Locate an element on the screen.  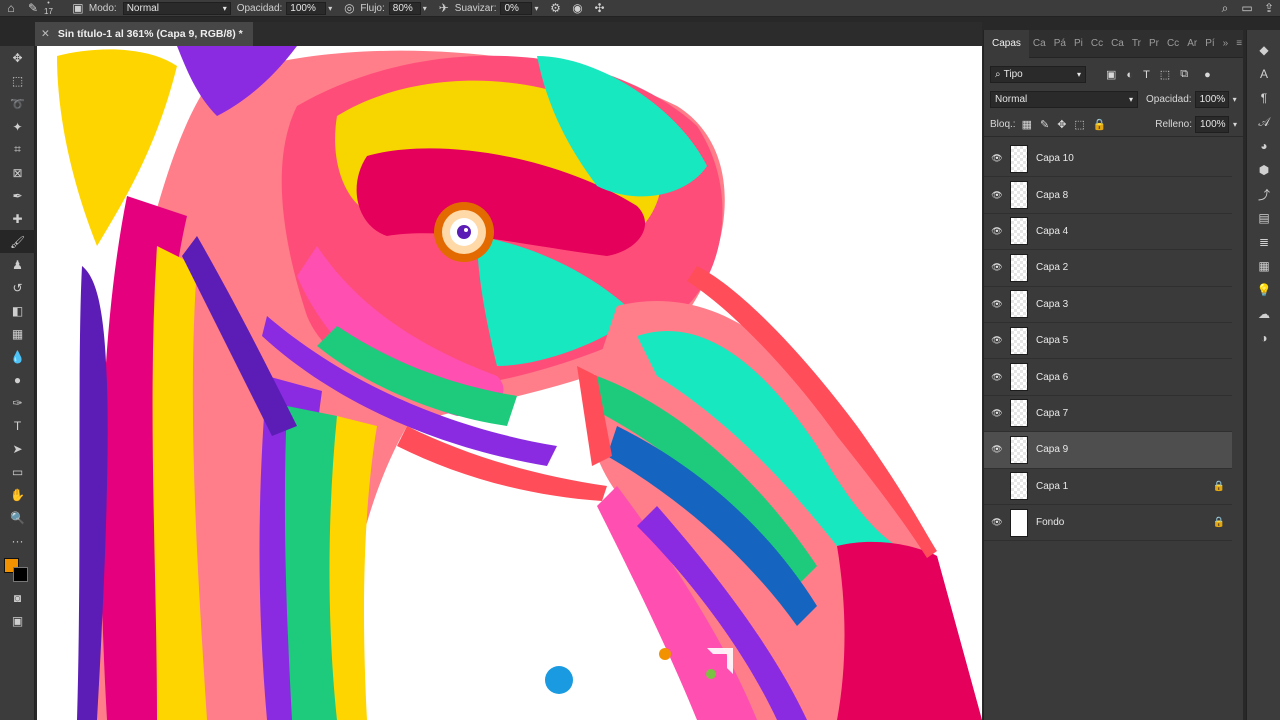
gradient-tool-icon: ▦ is located at coordinates (17, 333).